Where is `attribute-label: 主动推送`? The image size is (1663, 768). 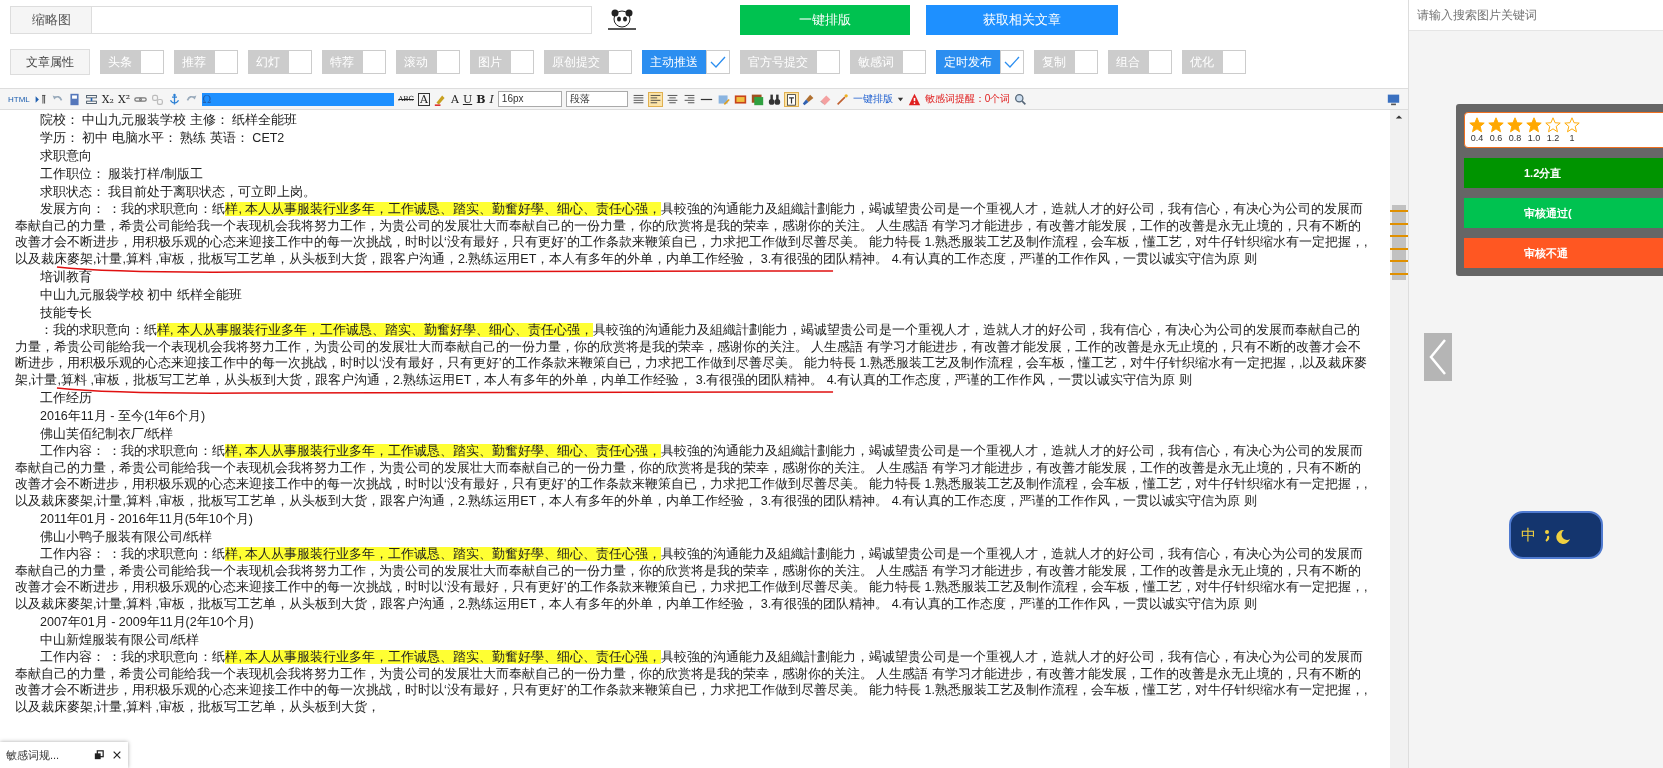 attribute-label: 主动推送 is located at coordinates (674, 62).